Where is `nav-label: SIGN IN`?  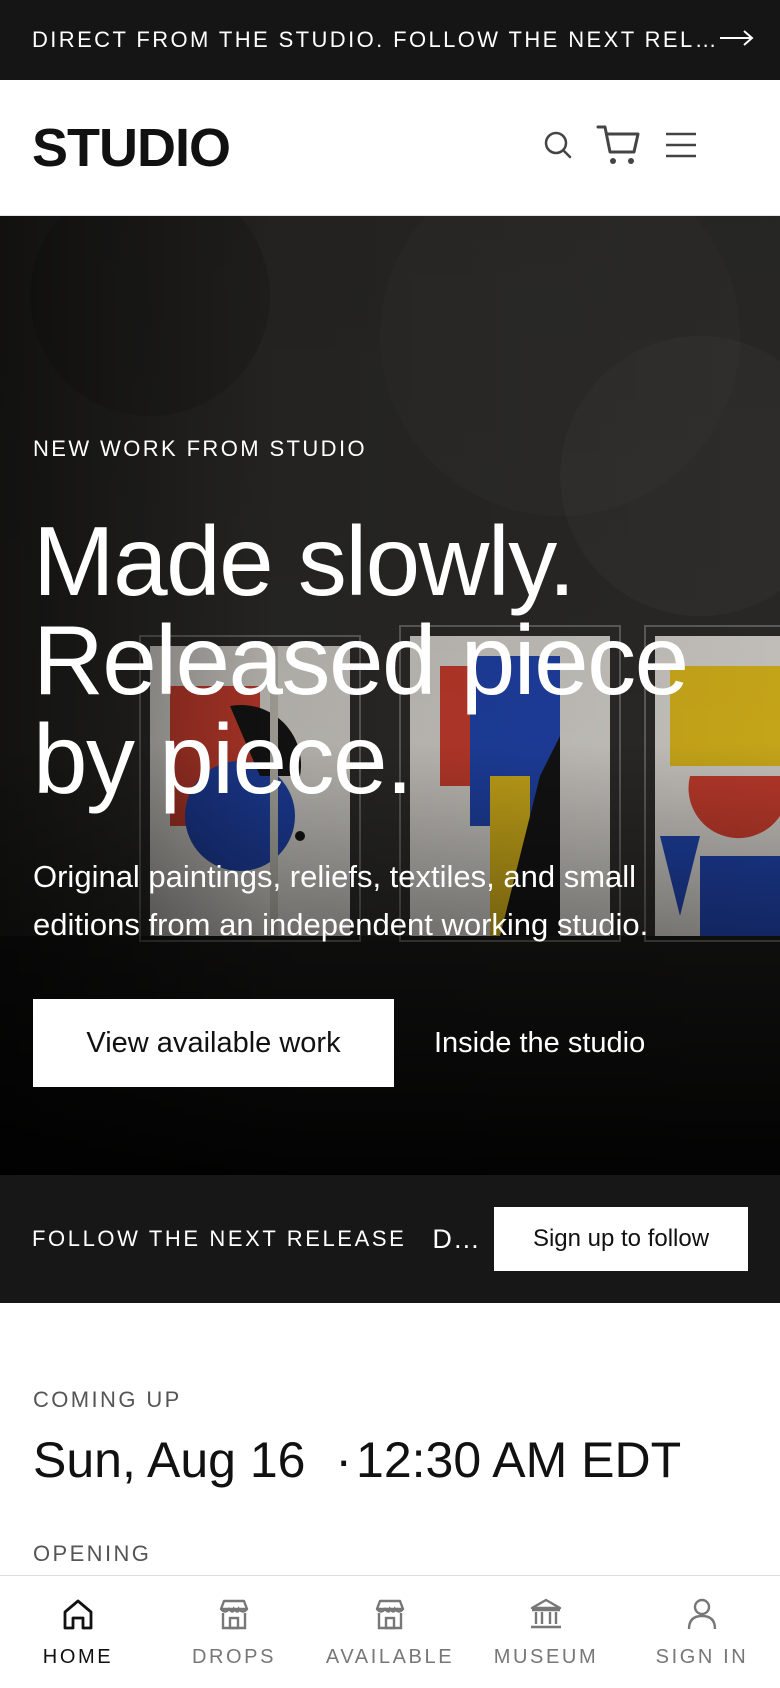
nav-label: SIGN IN is located at coordinates (702, 1657).